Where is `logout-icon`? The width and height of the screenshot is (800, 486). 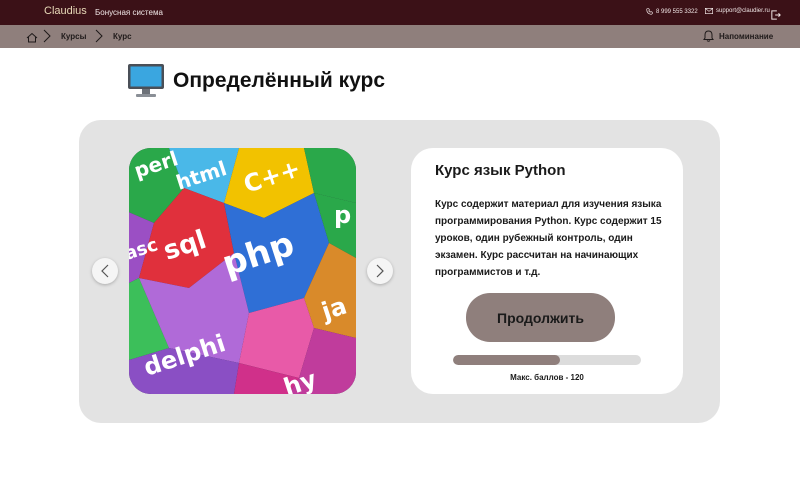
logout-icon is located at coordinates (776, 15).